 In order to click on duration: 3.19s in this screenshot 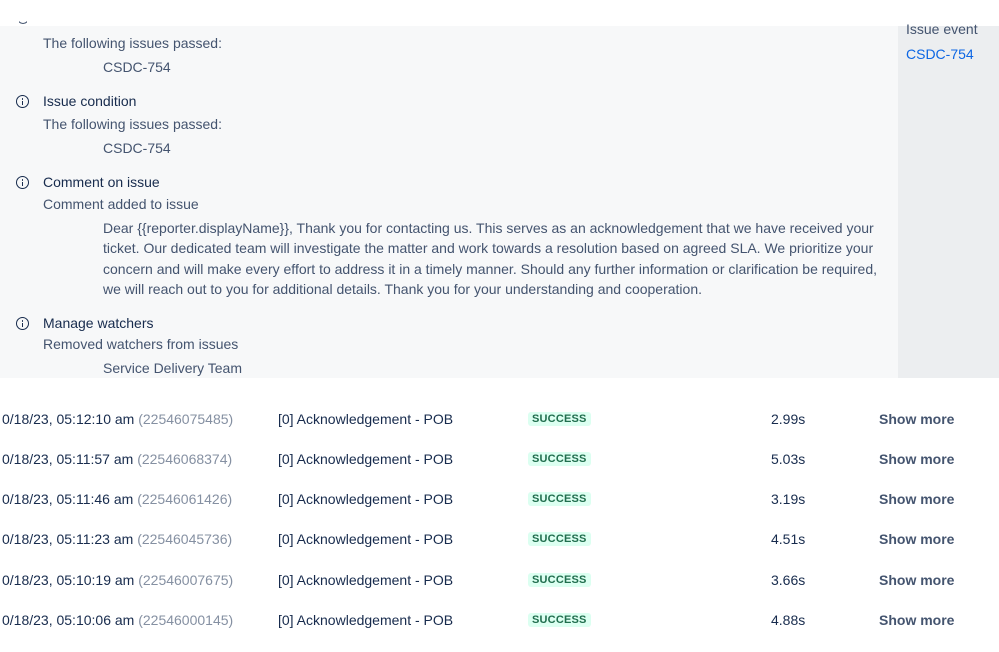, I will do `click(788, 499)`.